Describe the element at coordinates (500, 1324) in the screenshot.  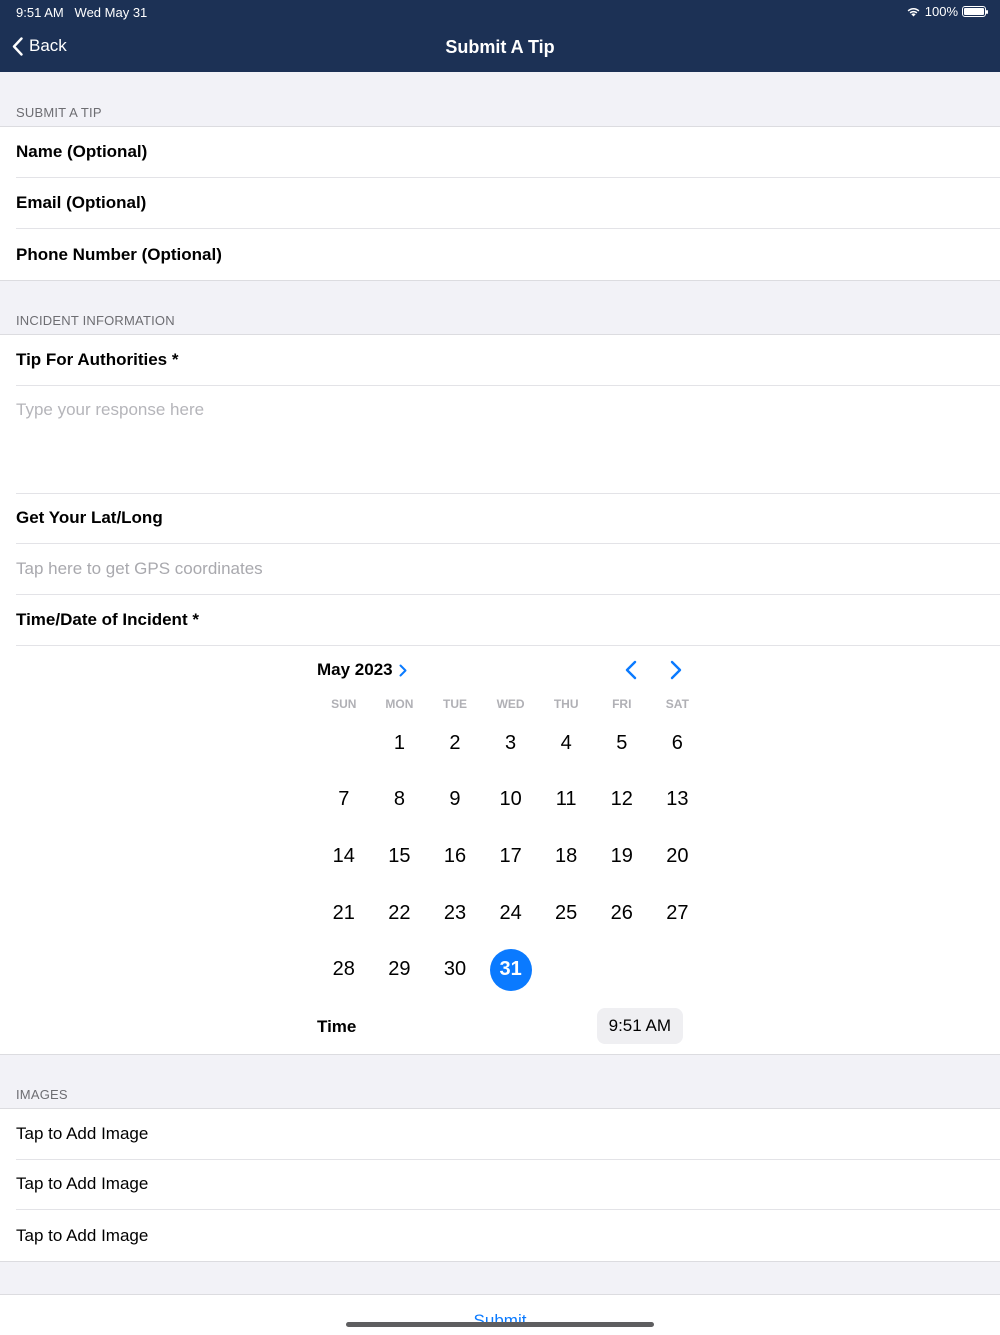
I see `home-indicator` at that location.